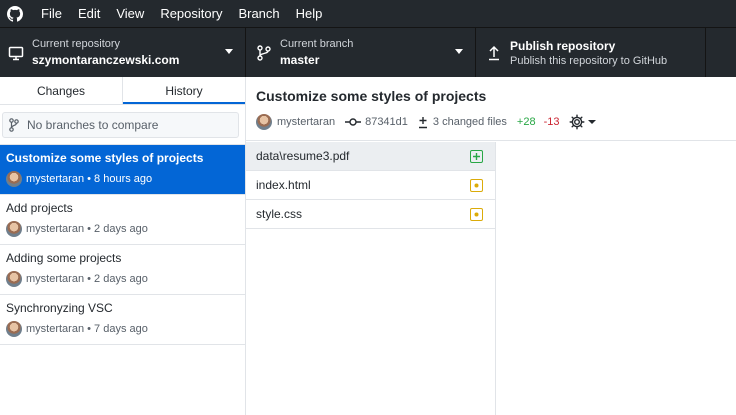  Describe the element at coordinates (89, 13) in the screenshot. I see `menu-edit: Edit` at that location.